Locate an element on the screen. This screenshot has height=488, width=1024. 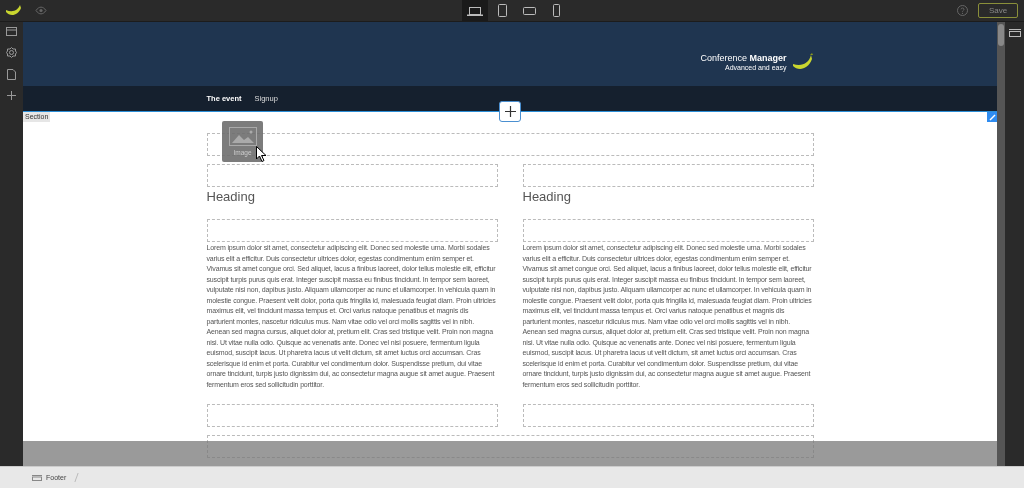
scrollbar is located at coordinates (1001, 244).